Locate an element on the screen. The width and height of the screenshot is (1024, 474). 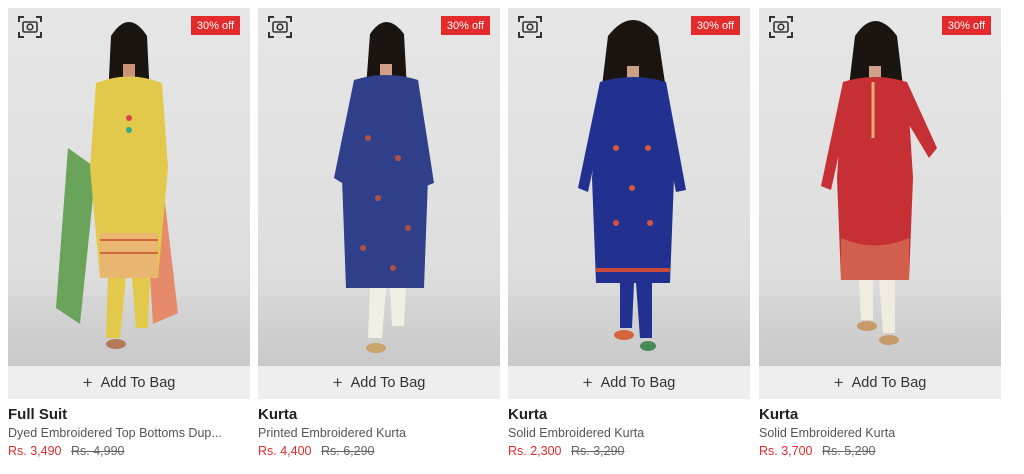
original-price: Rs. 5,290 is located at coordinates (849, 451).